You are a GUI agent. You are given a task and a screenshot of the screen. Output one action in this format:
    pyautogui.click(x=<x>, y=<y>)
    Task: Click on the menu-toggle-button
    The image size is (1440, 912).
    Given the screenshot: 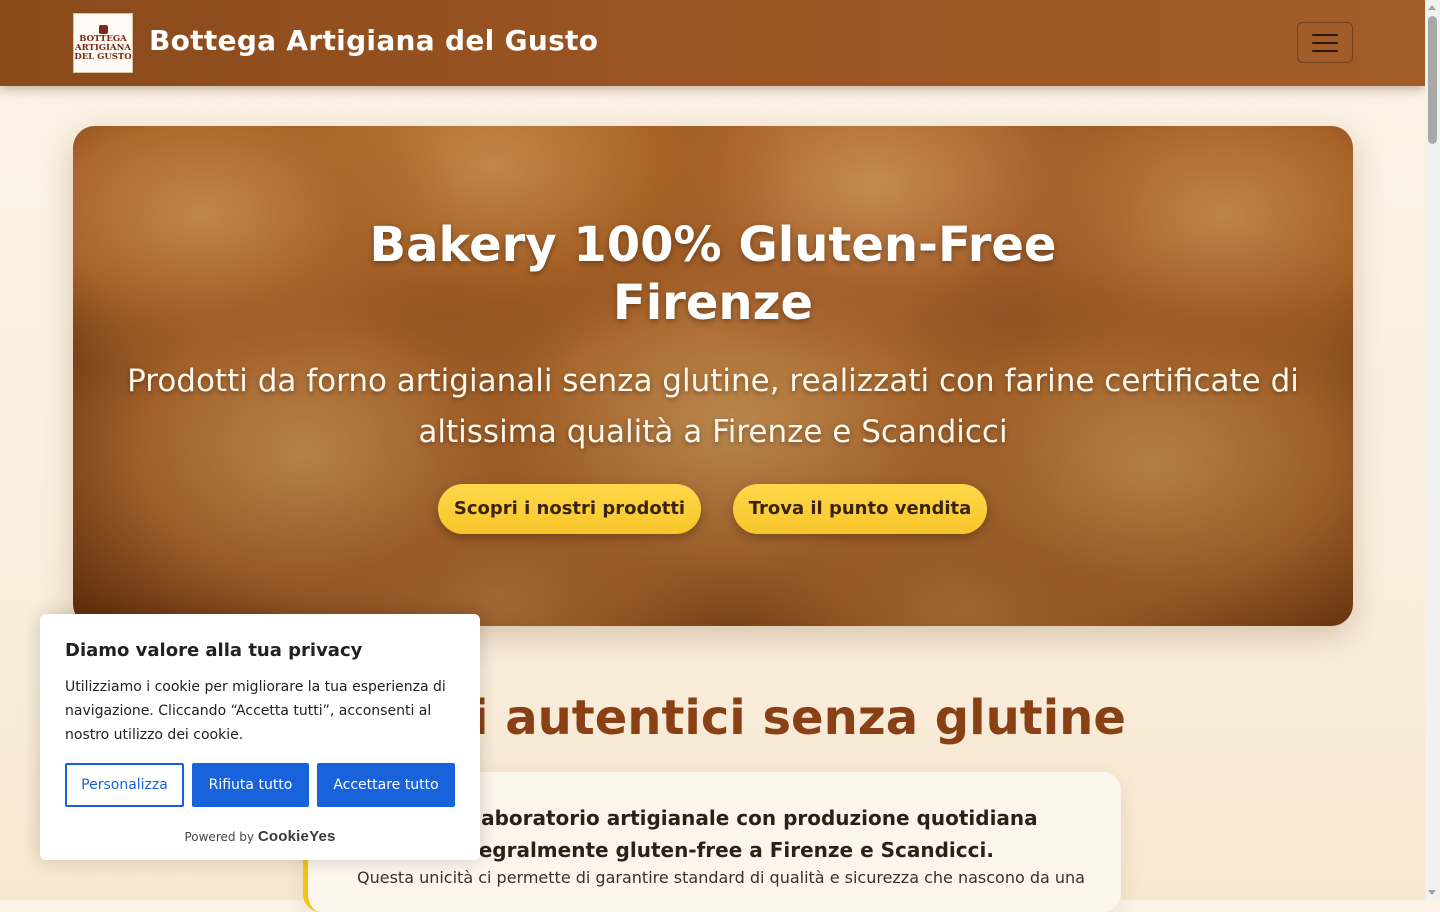 What is the action you would take?
    pyautogui.click(x=1325, y=42)
    